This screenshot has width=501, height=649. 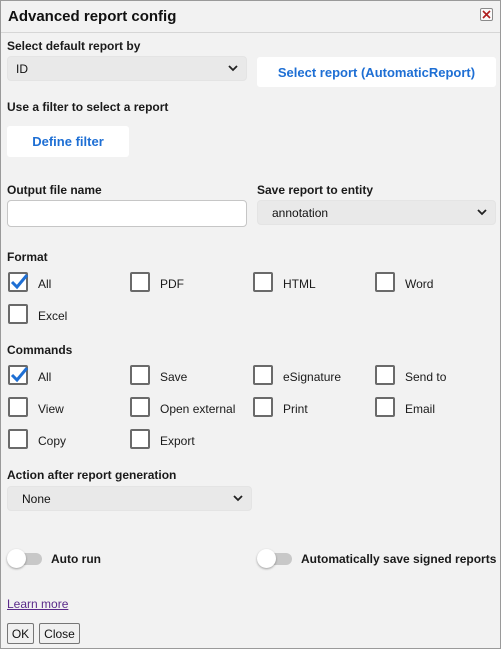 I want to click on select-report-button: Select report (AutomaticReport), so click(x=376, y=72).